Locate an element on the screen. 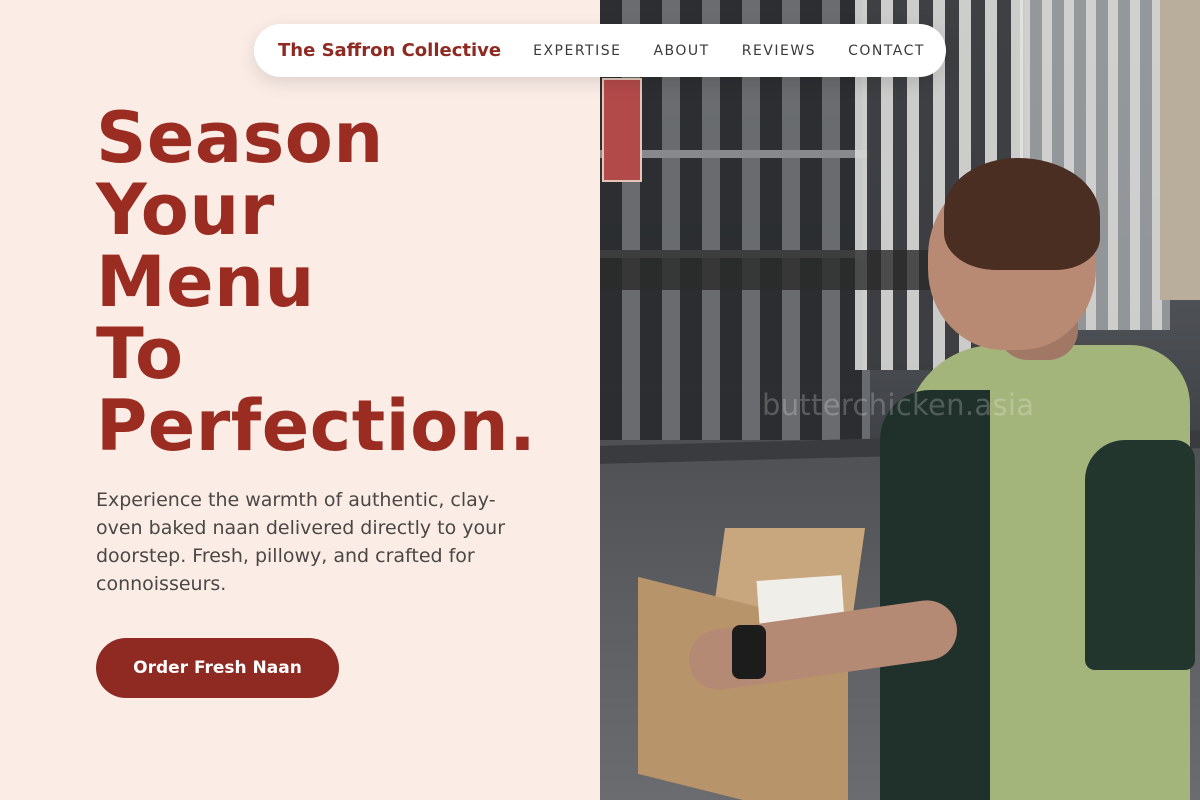  hair is located at coordinates (1022, 214).